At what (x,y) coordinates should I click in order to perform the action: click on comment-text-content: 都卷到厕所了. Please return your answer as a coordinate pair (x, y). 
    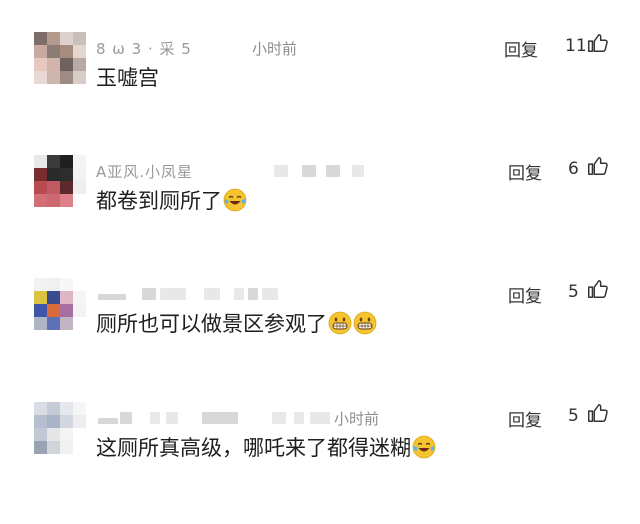
    Looking at the image, I should click on (159, 201).